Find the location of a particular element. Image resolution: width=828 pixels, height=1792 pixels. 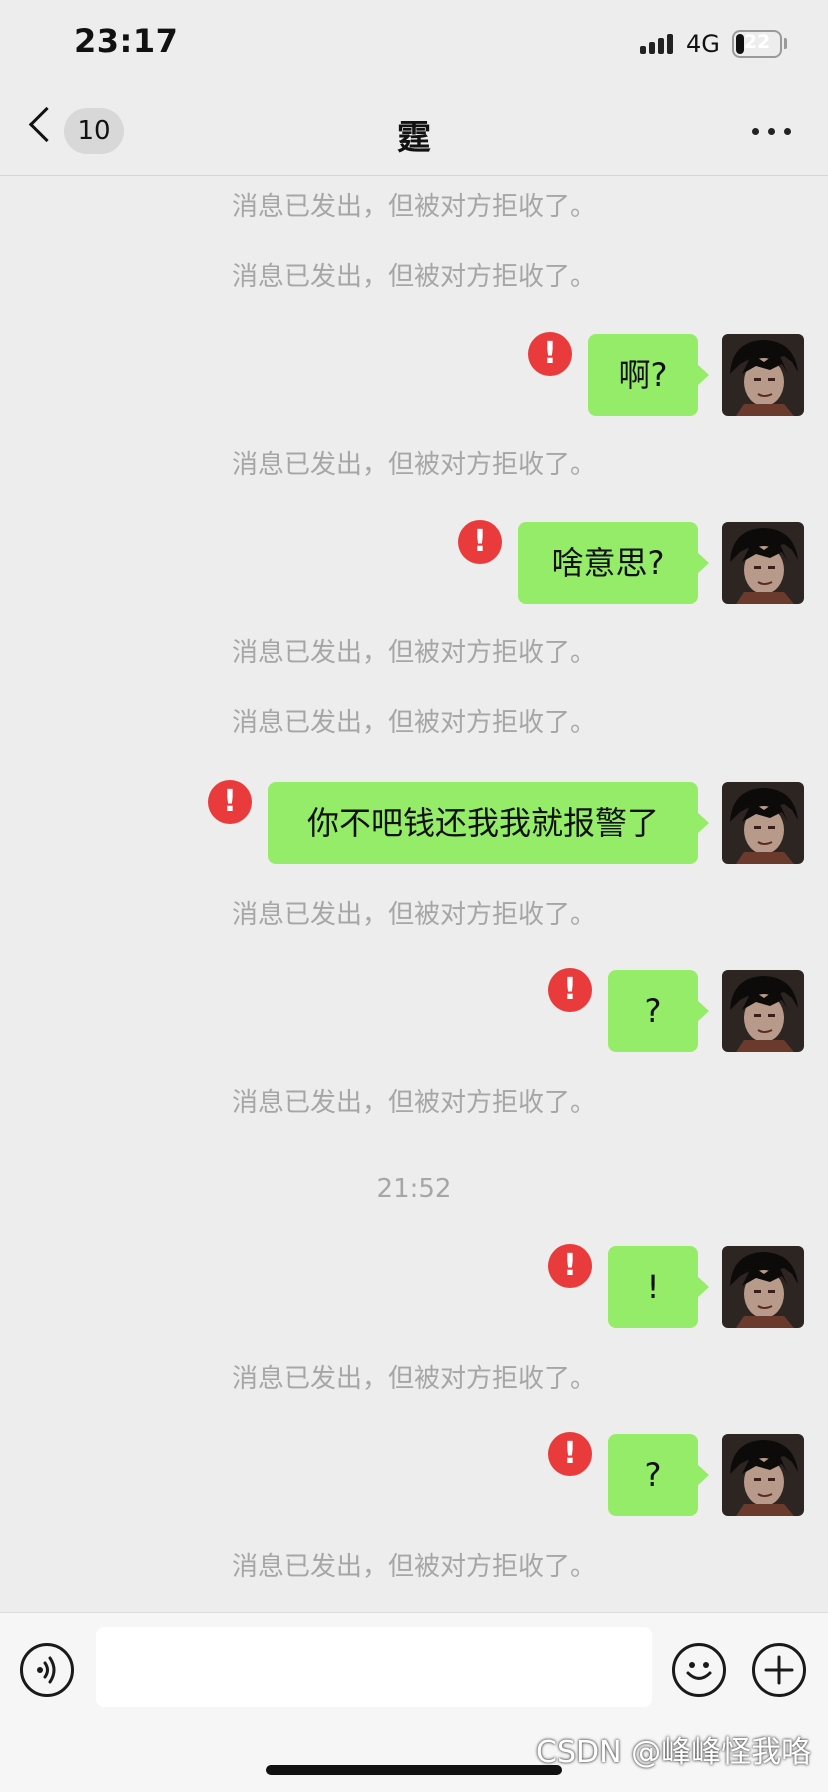

plus-icon is located at coordinates (779, 1670).